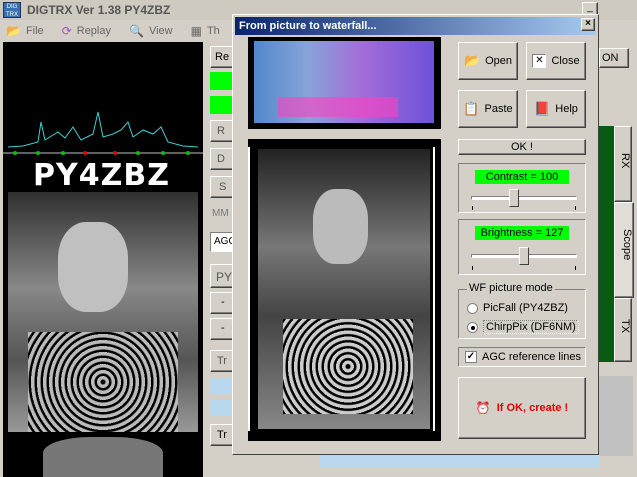 The image size is (637, 477). I want to click on brightness-label: Brightness = 127, so click(522, 233).